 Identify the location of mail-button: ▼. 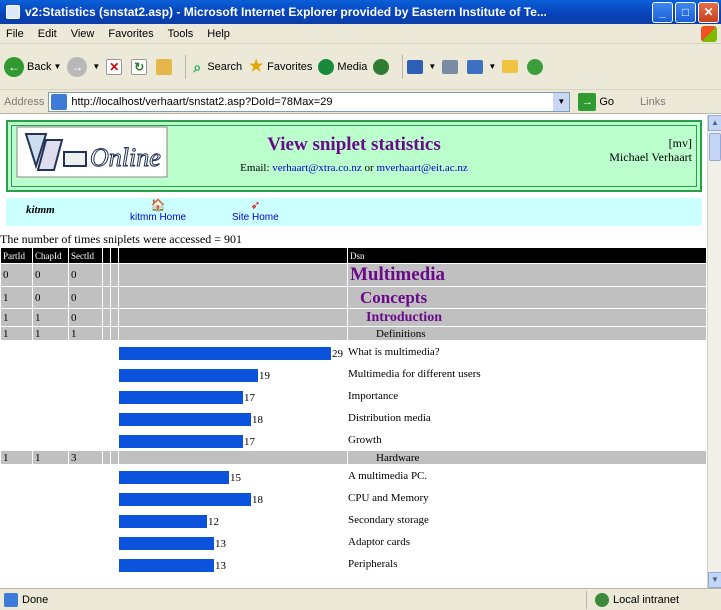
(421, 66).